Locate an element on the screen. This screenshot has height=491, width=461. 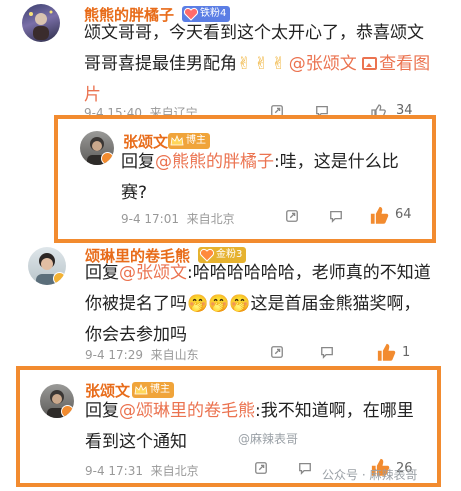
mention-link: @颂琳里的卷毛熊 is located at coordinates (187, 411).